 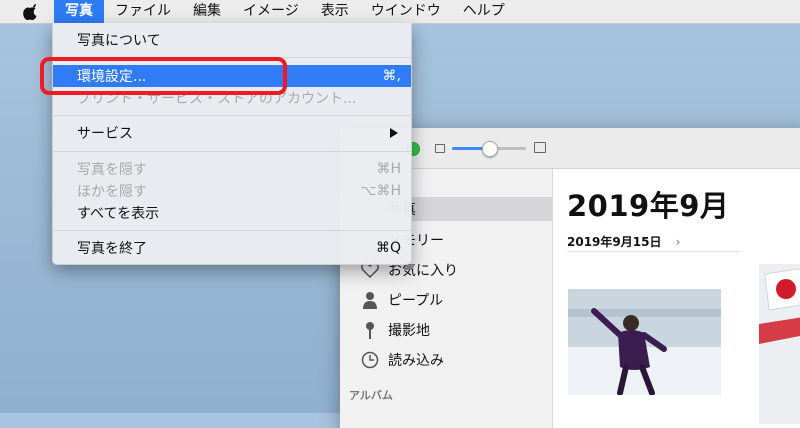 I want to click on menu-bar: 写真 ファイル 編集 イメージ 表示 ウインドウ ヘルプ, so click(x=400, y=12).